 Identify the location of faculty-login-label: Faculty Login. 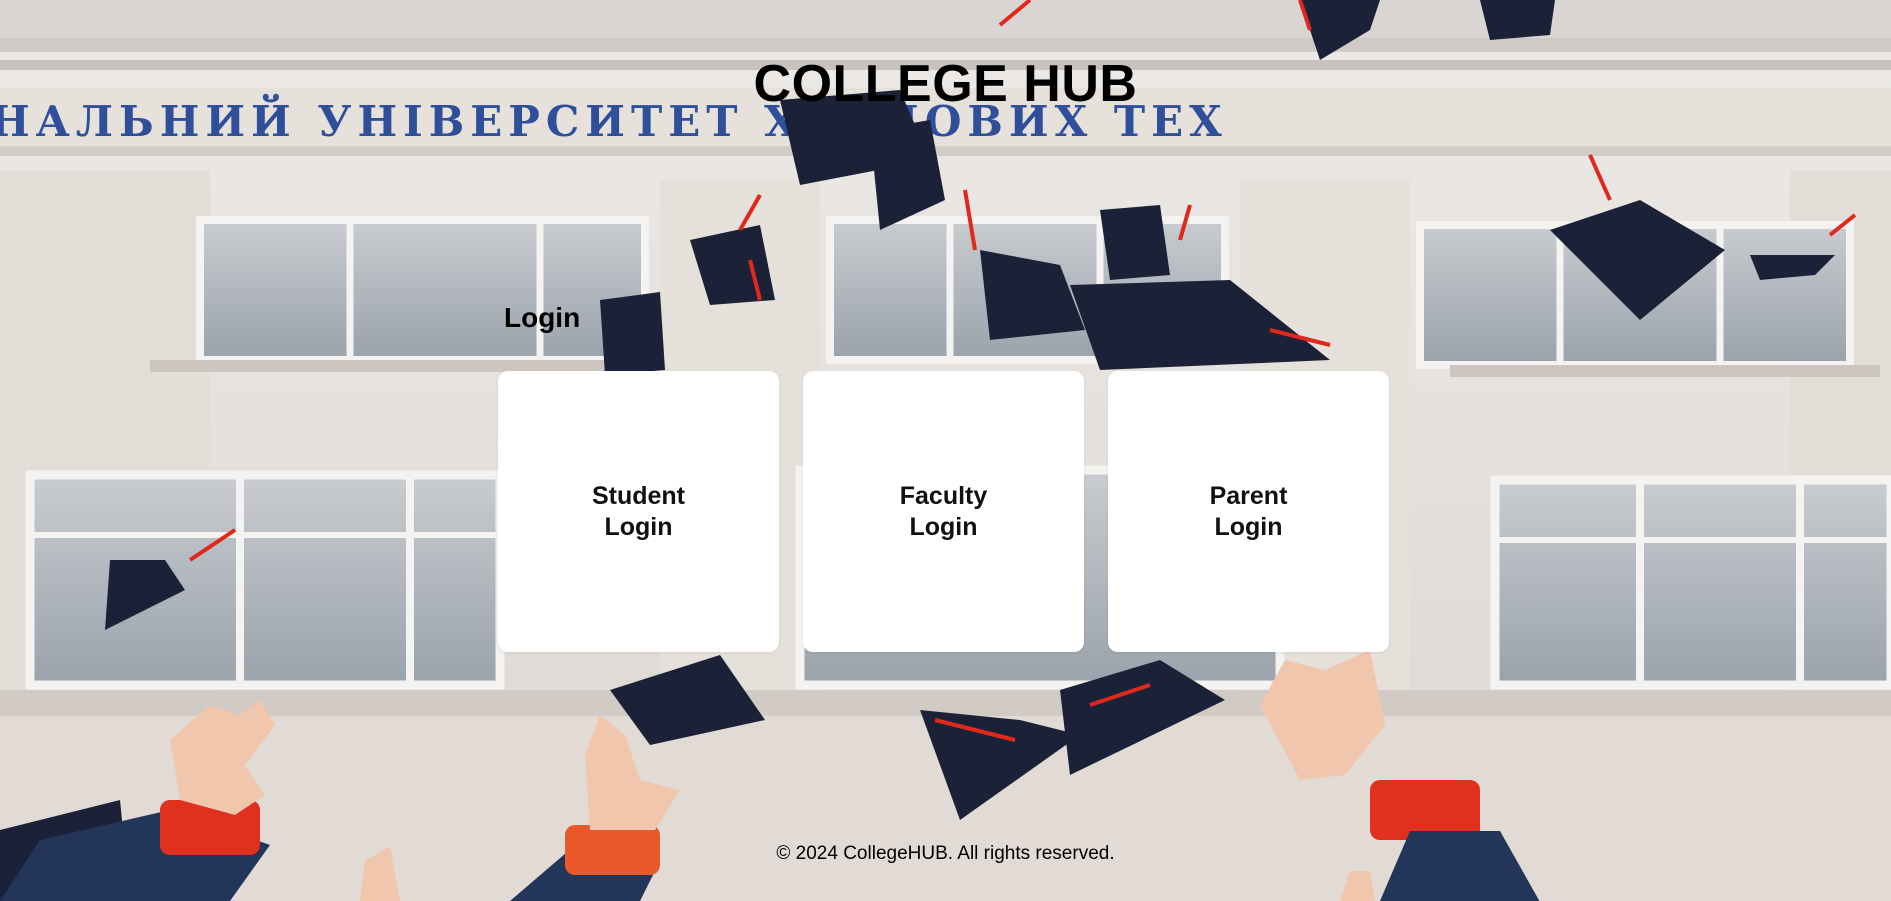
(943, 511).